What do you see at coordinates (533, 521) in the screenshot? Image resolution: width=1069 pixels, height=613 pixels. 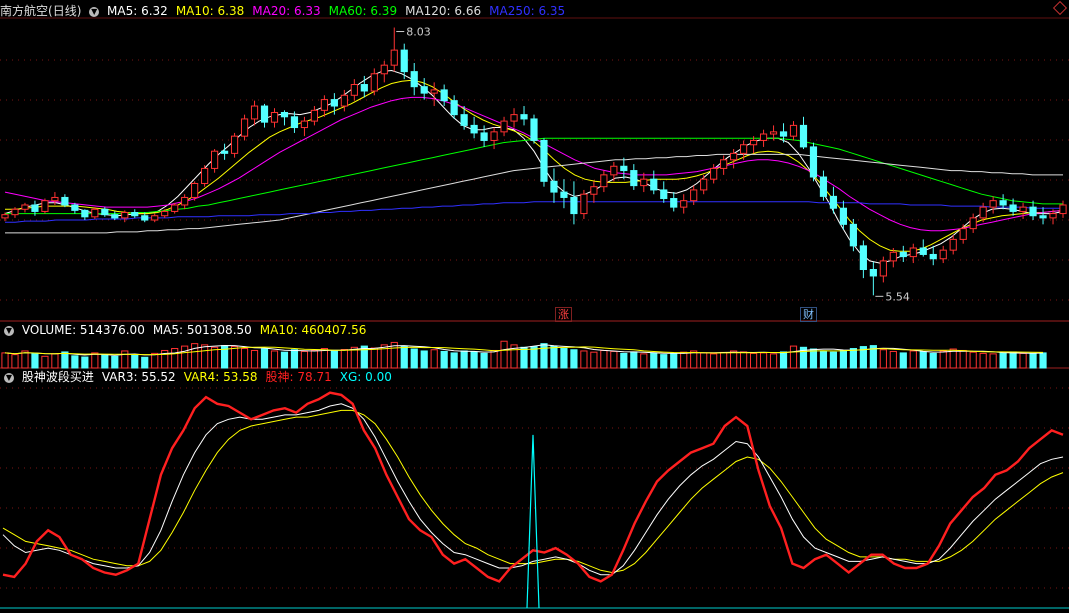 I see `indicator-line-XG` at bounding box center [533, 521].